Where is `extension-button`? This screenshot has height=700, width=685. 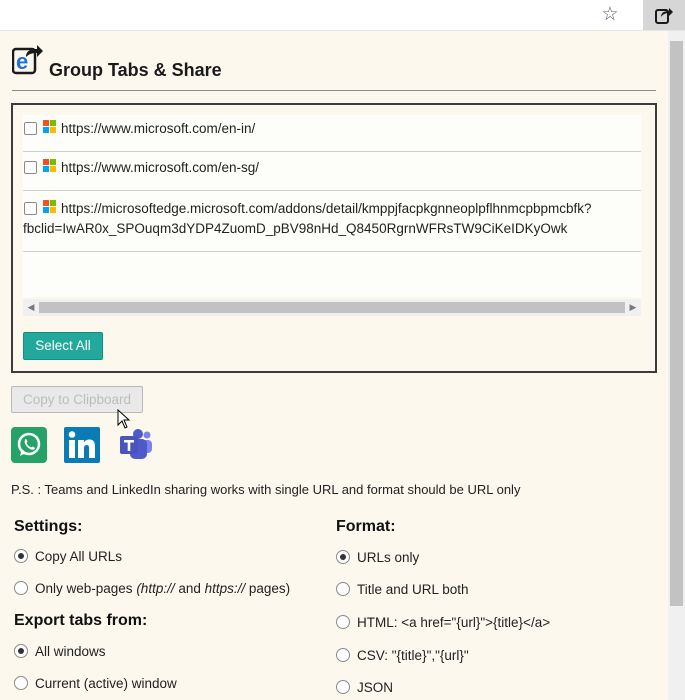
extension-button is located at coordinates (664, 15).